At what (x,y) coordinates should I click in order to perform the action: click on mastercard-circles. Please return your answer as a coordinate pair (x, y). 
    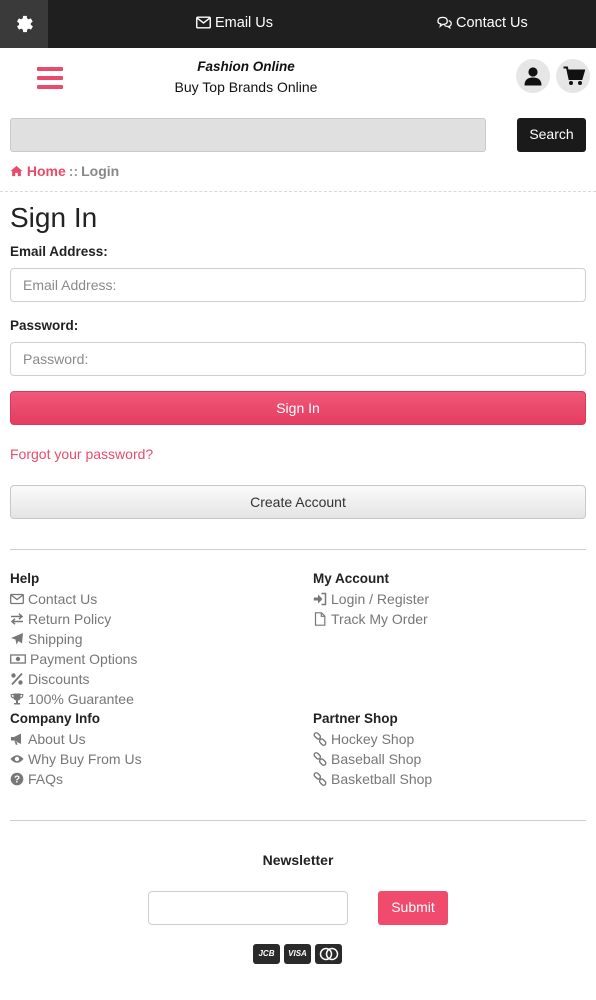
    Looking at the image, I should click on (328, 954).